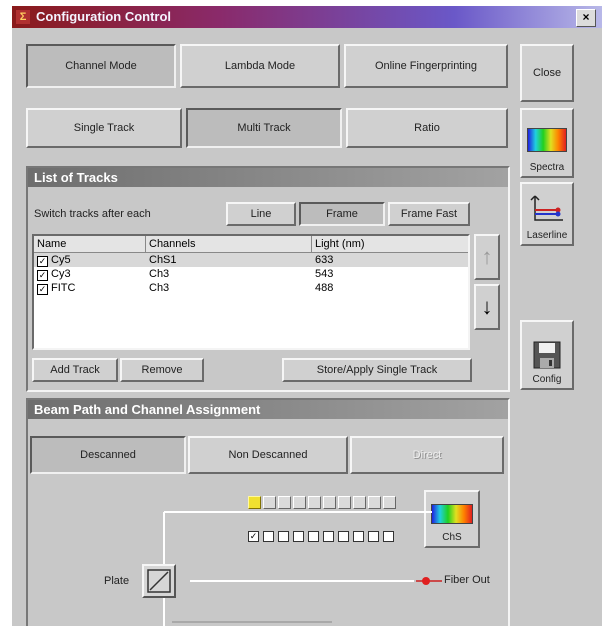  Describe the element at coordinates (264, 128) in the screenshot. I see `tab-multi-track: Multi Track` at that location.